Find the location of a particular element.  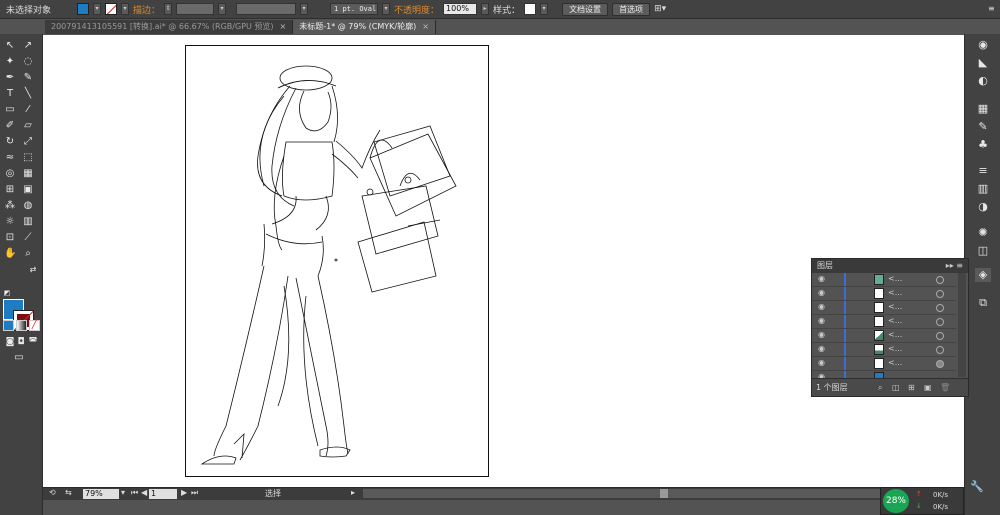

symbols-icon: ♣ is located at coordinates (983, 145).